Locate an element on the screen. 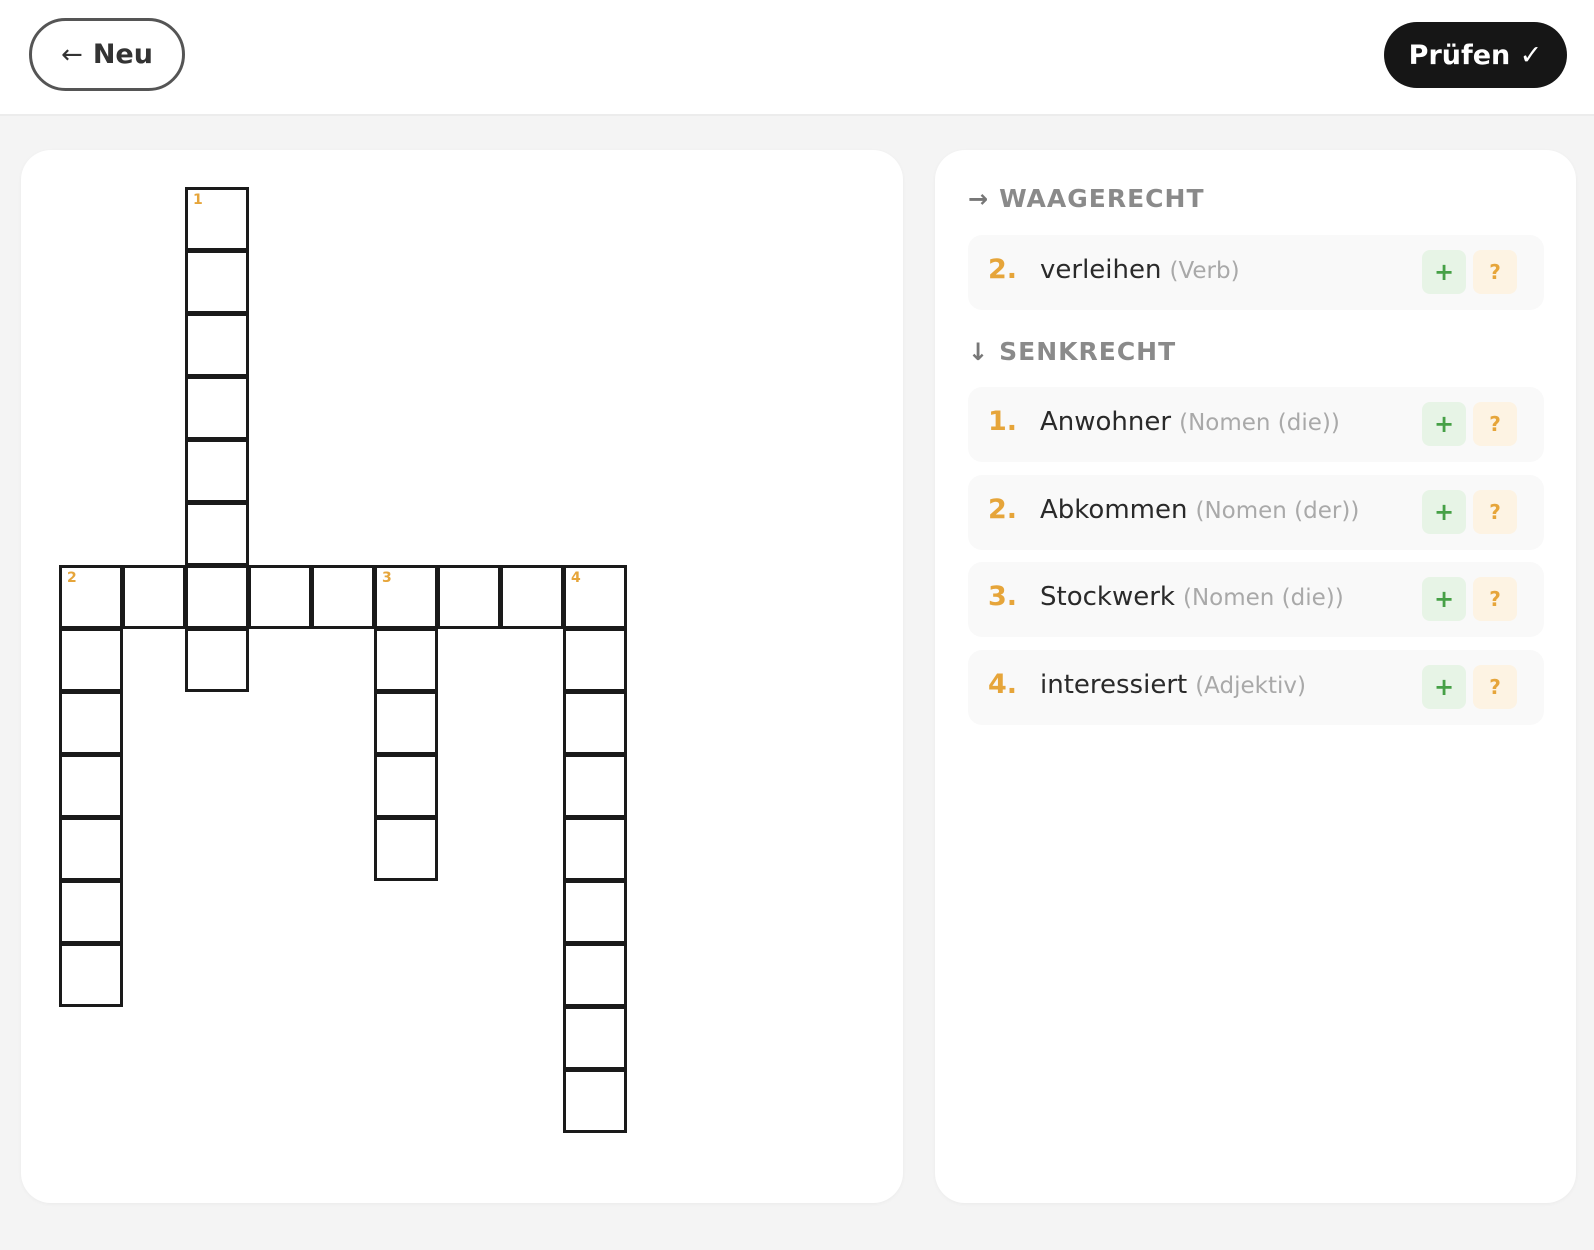  crossword-cell: 2 is located at coordinates (91, 597).